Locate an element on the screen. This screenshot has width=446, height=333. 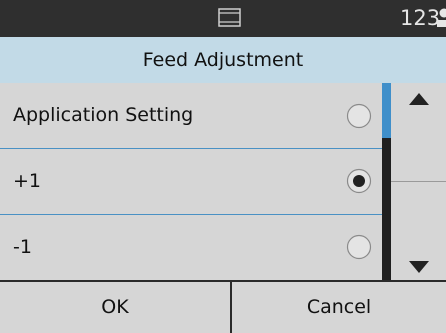
page-title: Feed Adjustment is located at coordinates (223, 60).